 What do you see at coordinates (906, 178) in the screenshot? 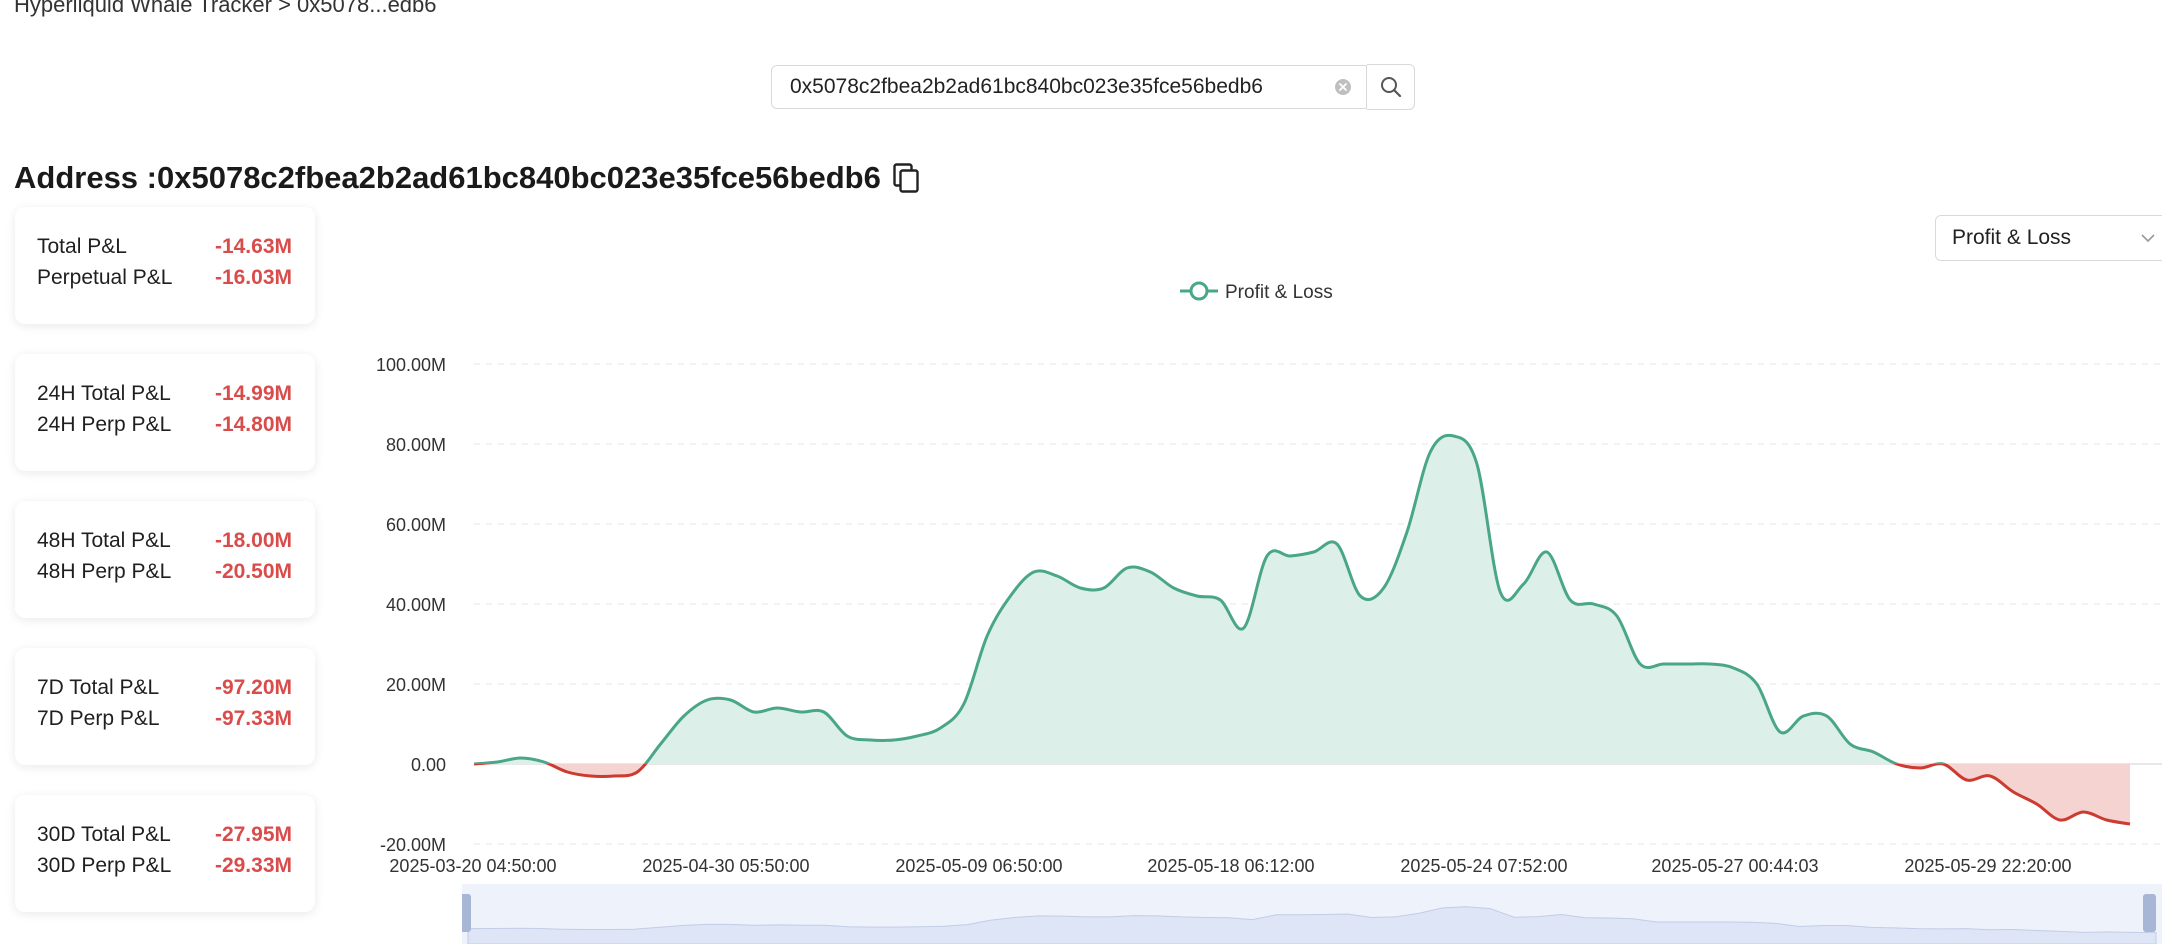
I see `copy-icon` at bounding box center [906, 178].